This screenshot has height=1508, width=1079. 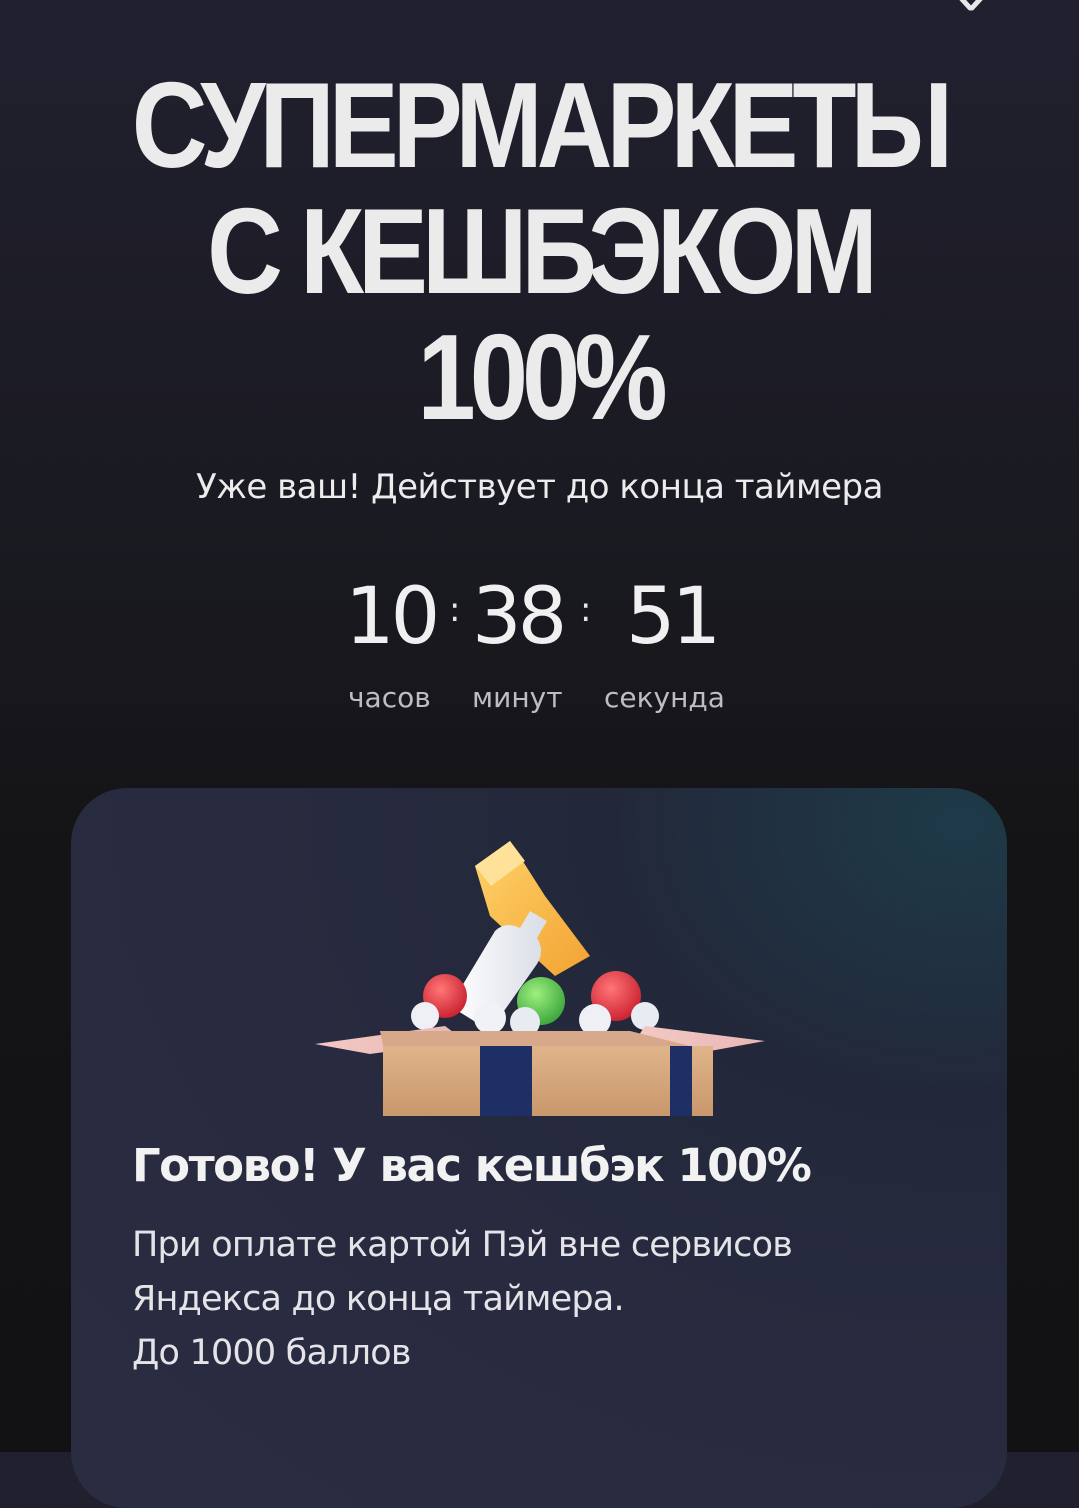 What do you see at coordinates (542, 377) in the screenshot?
I see `headline-line-3: 100%` at bounding box center [542, 377].